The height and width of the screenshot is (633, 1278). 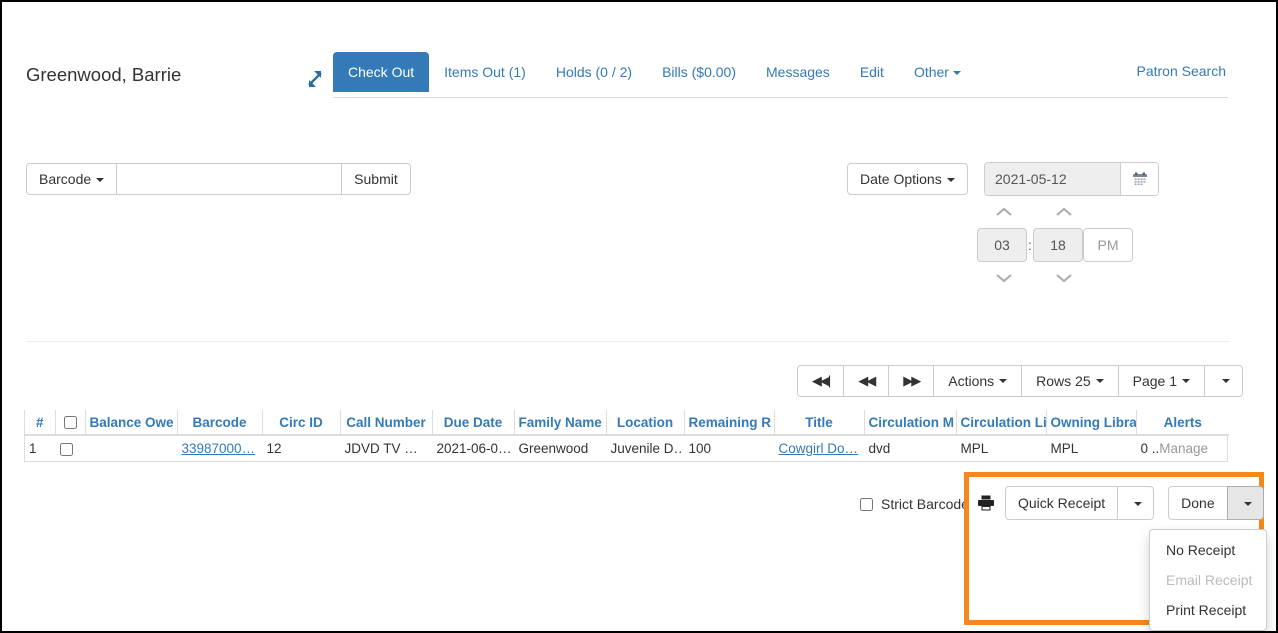 I want to click on rows-label: Rows 25, so click(x=1063, y=381).